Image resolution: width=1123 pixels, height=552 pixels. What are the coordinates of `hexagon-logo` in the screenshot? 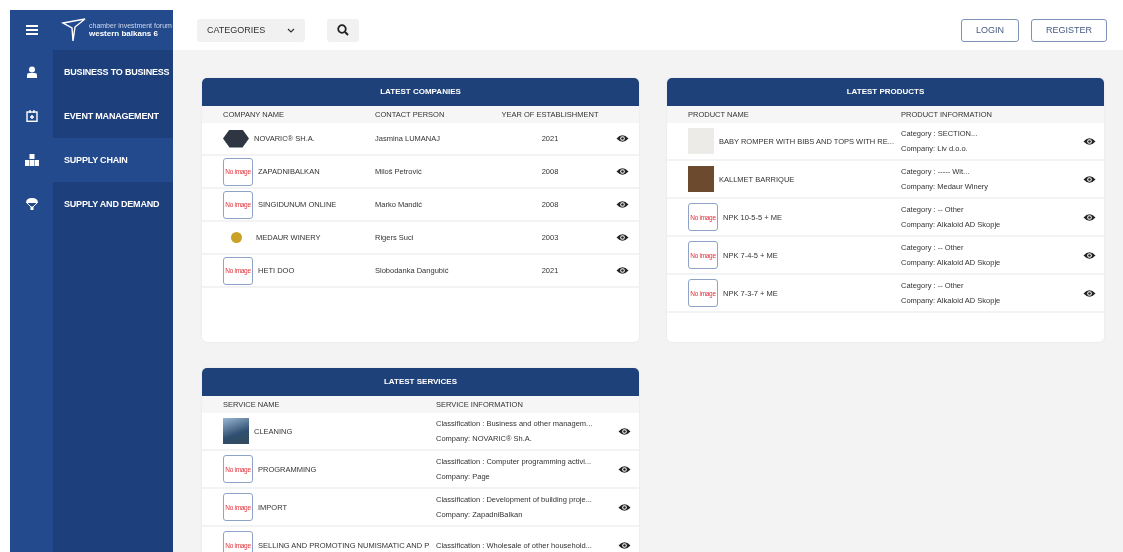 It's located at (236, 138).